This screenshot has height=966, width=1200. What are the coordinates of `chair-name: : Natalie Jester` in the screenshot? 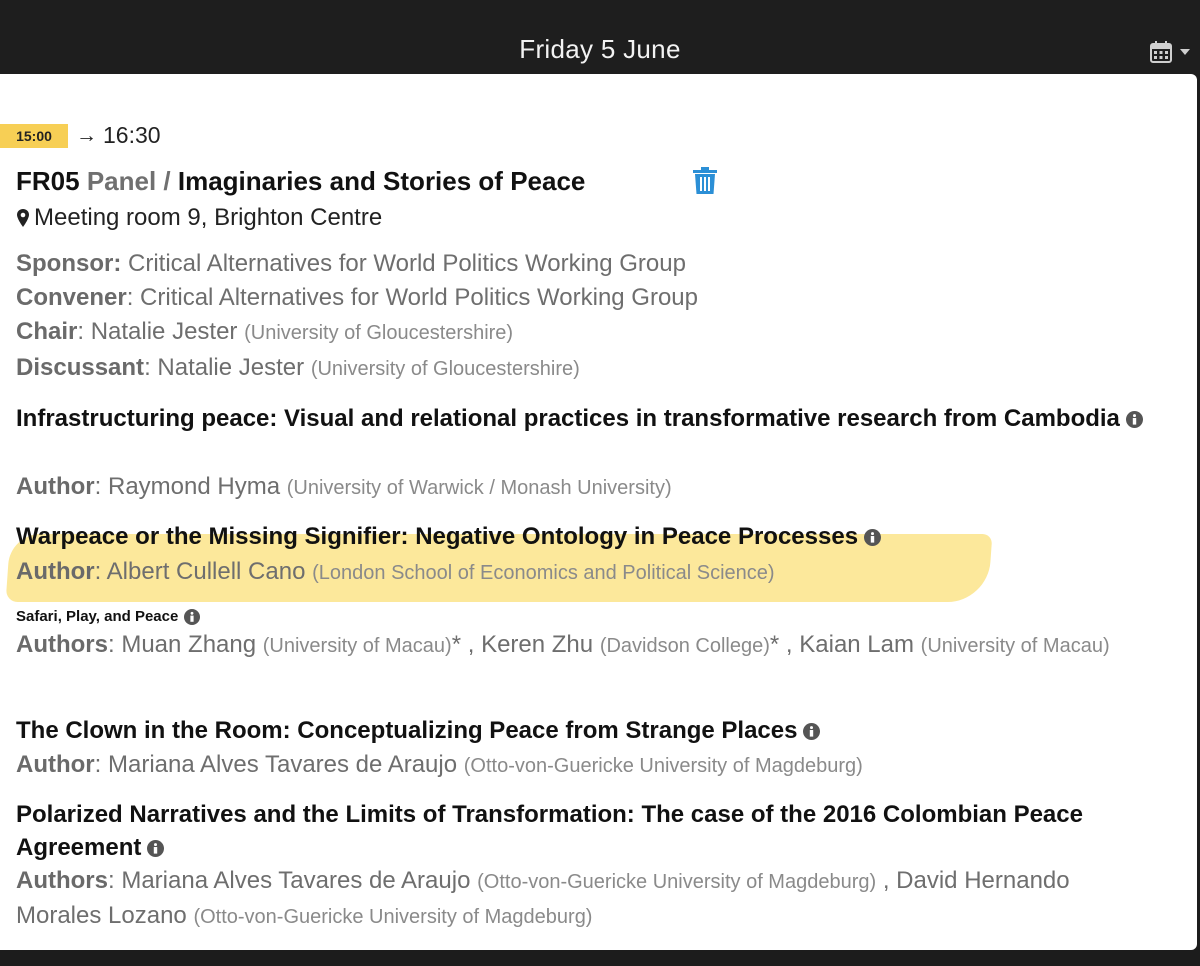 It's located at (157, 331).